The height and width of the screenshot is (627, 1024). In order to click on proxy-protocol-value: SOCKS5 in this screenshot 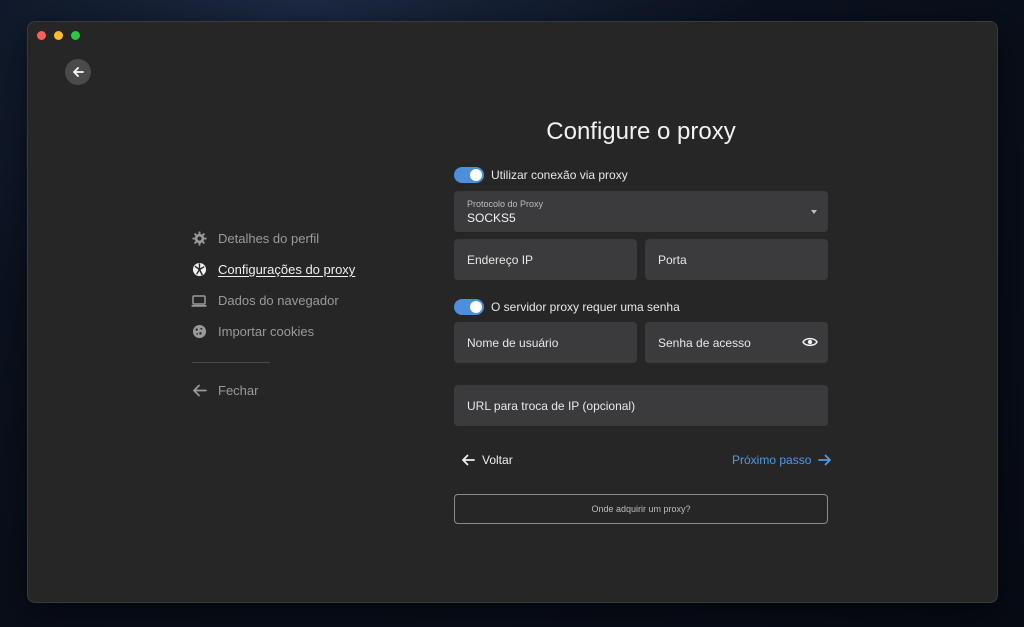, I will do `click(491, 217)`.